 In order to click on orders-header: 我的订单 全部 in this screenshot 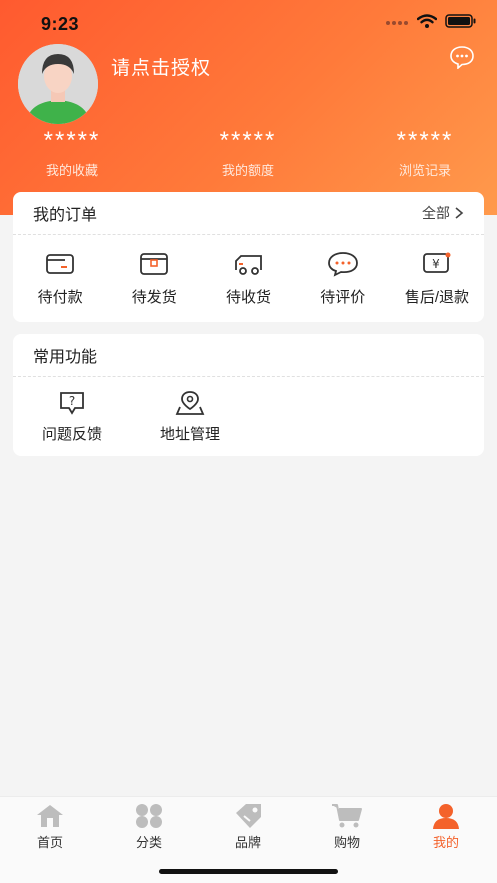, I will do `click(248, 213)`.